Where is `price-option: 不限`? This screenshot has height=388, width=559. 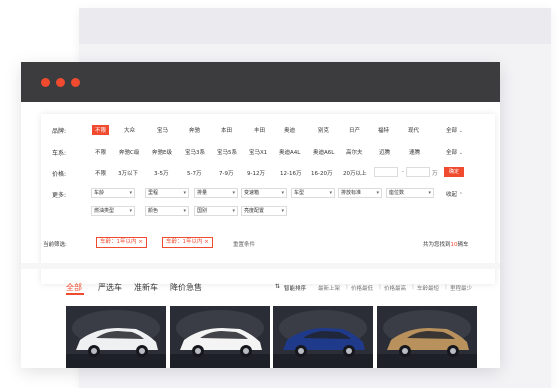 price-option: 不限 is located at coordinates (100, 173).